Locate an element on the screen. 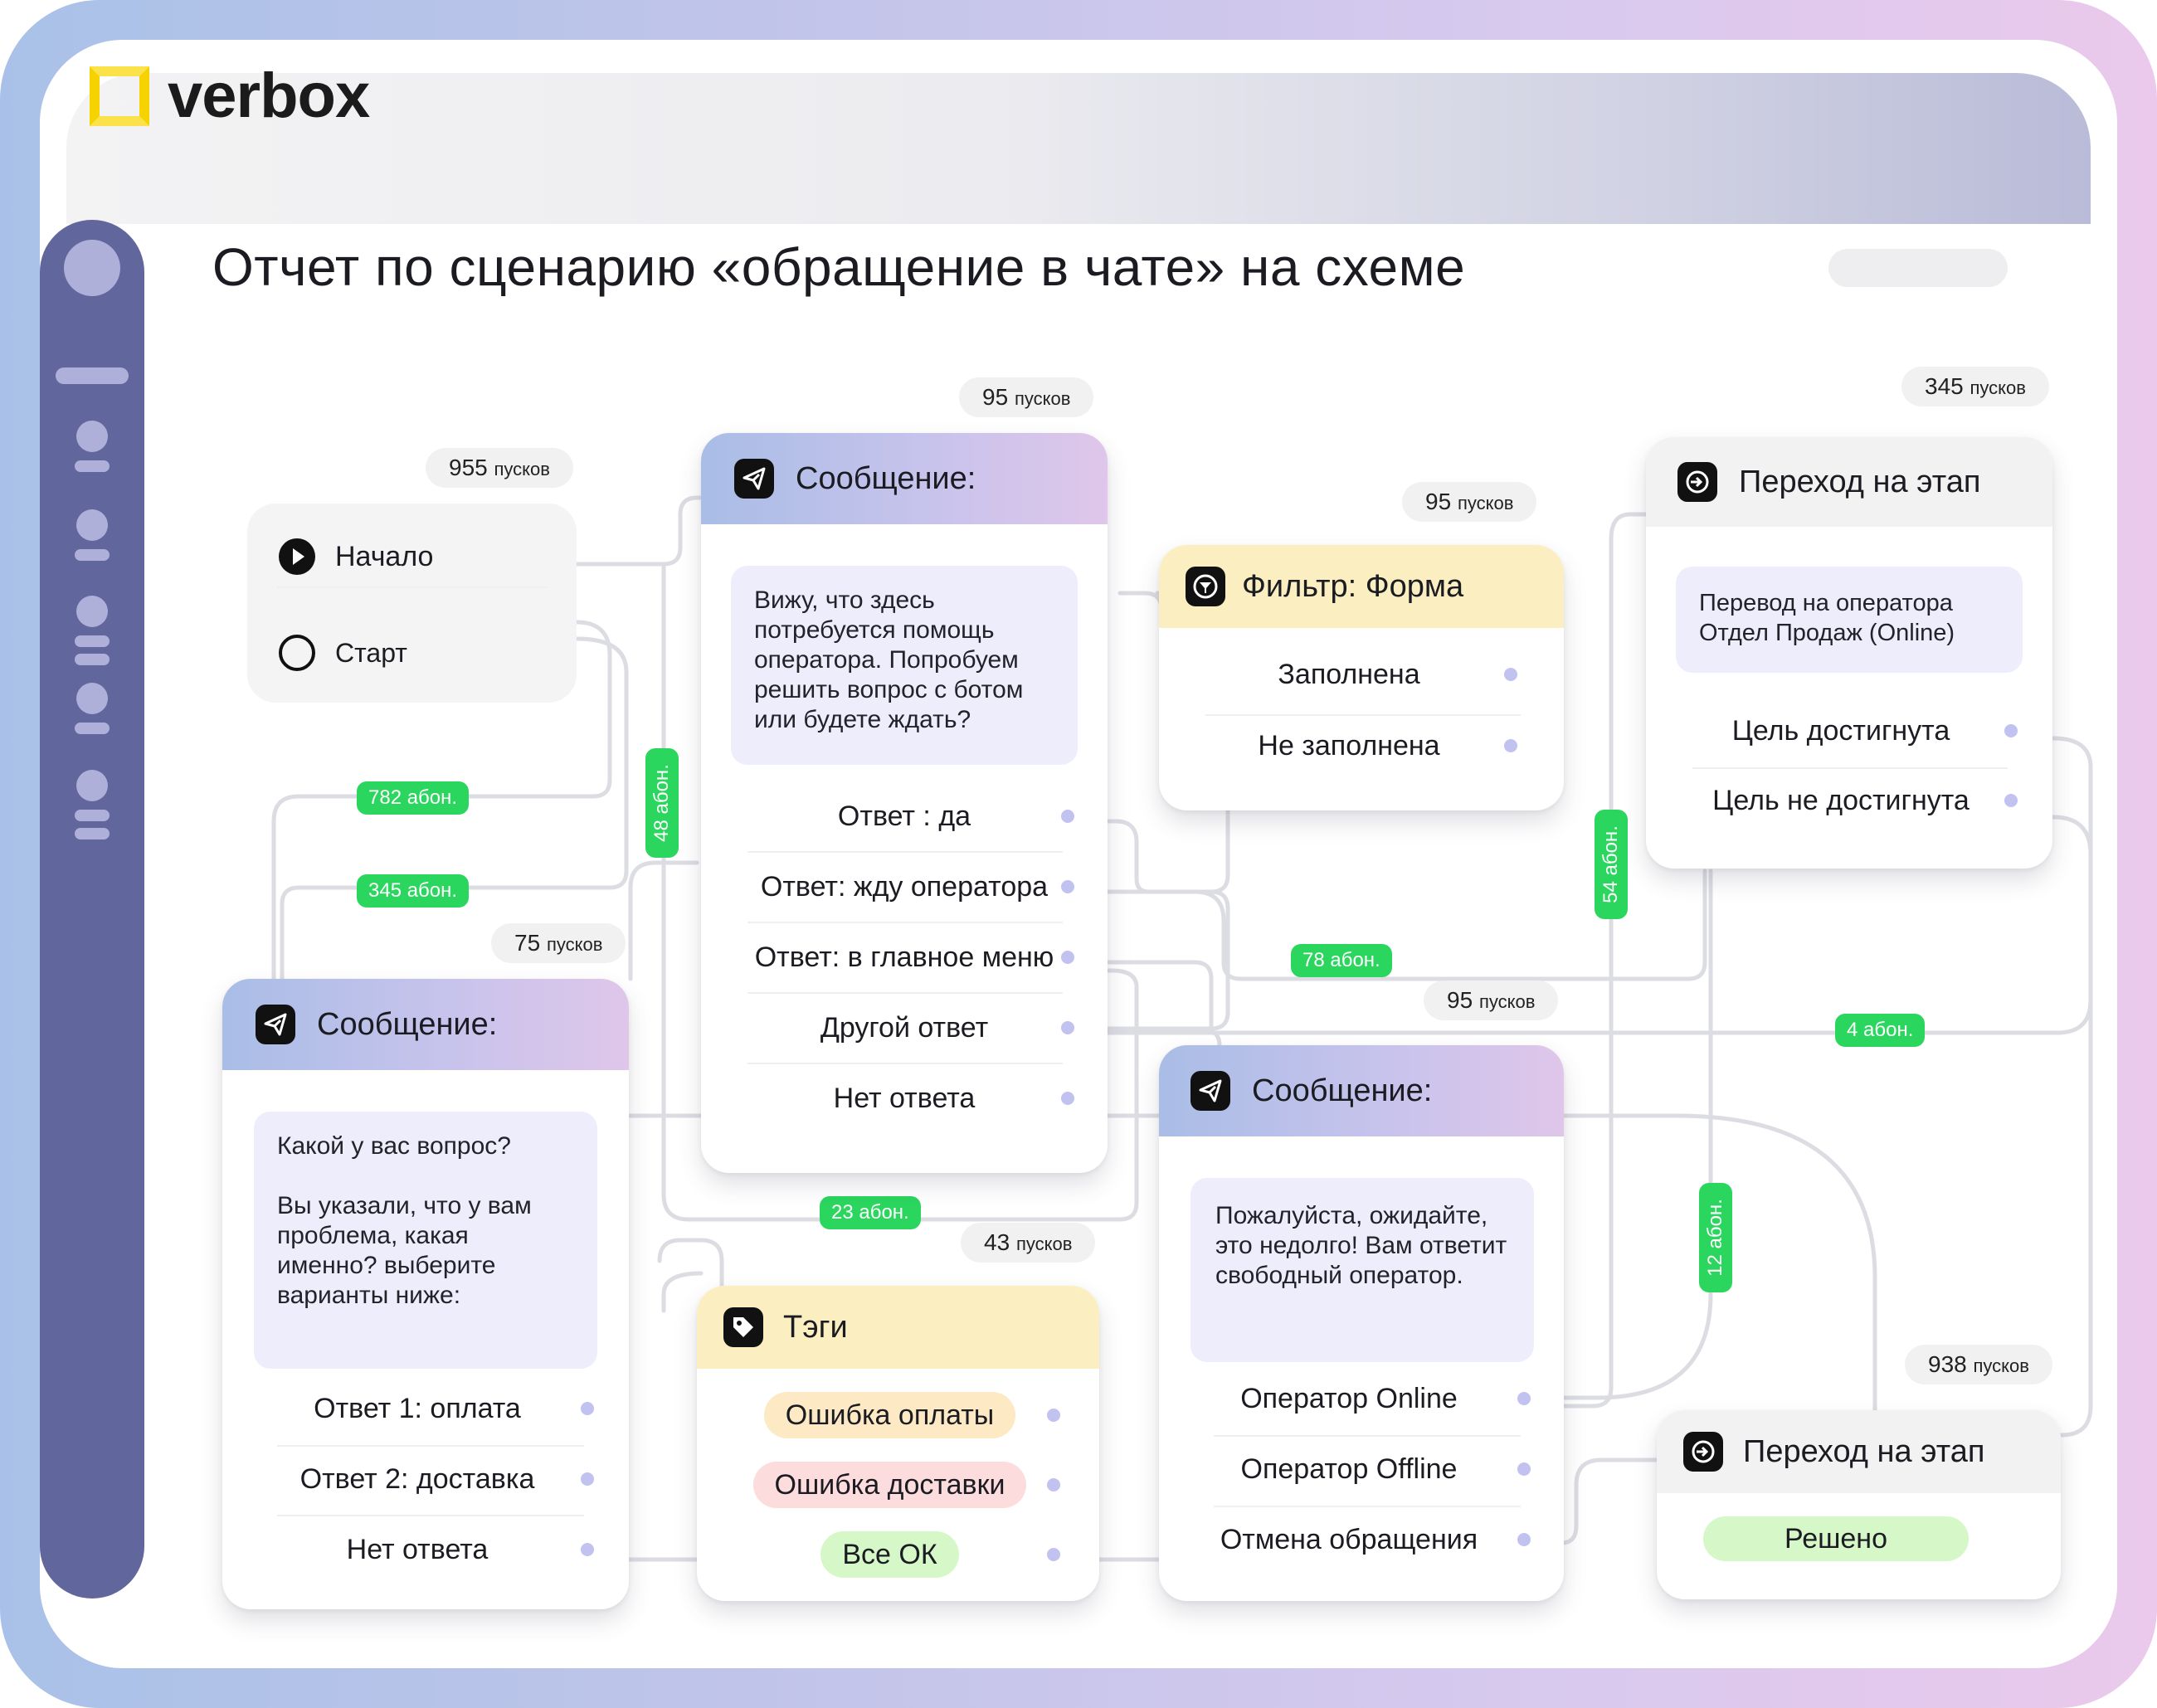 Image resolution: width=2157 pixels, height=1708 pixels. filter-option: Заполнена is located at coordinates (1361, 674).